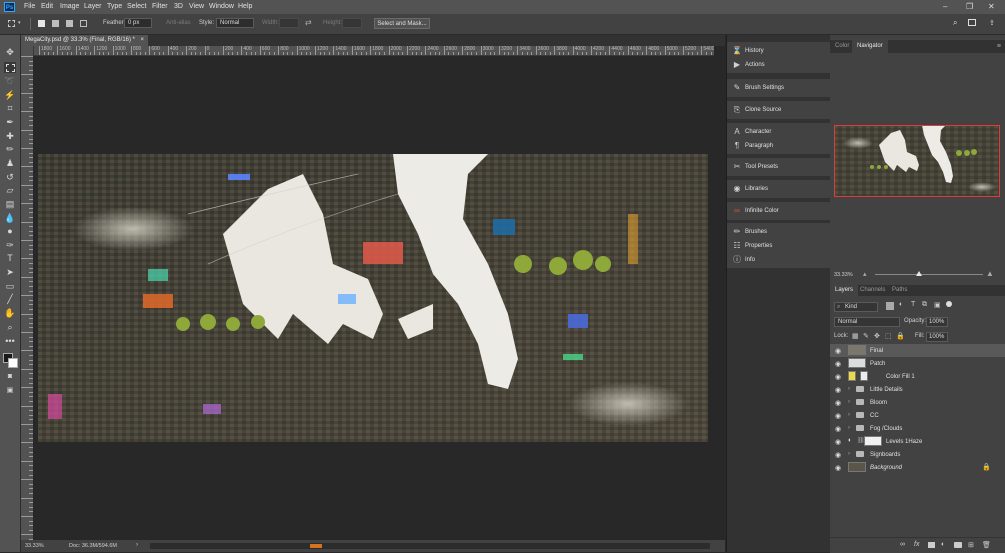 The image size is (1005, 553). I want to click on restore-icon: ❐, so click(969, 6).